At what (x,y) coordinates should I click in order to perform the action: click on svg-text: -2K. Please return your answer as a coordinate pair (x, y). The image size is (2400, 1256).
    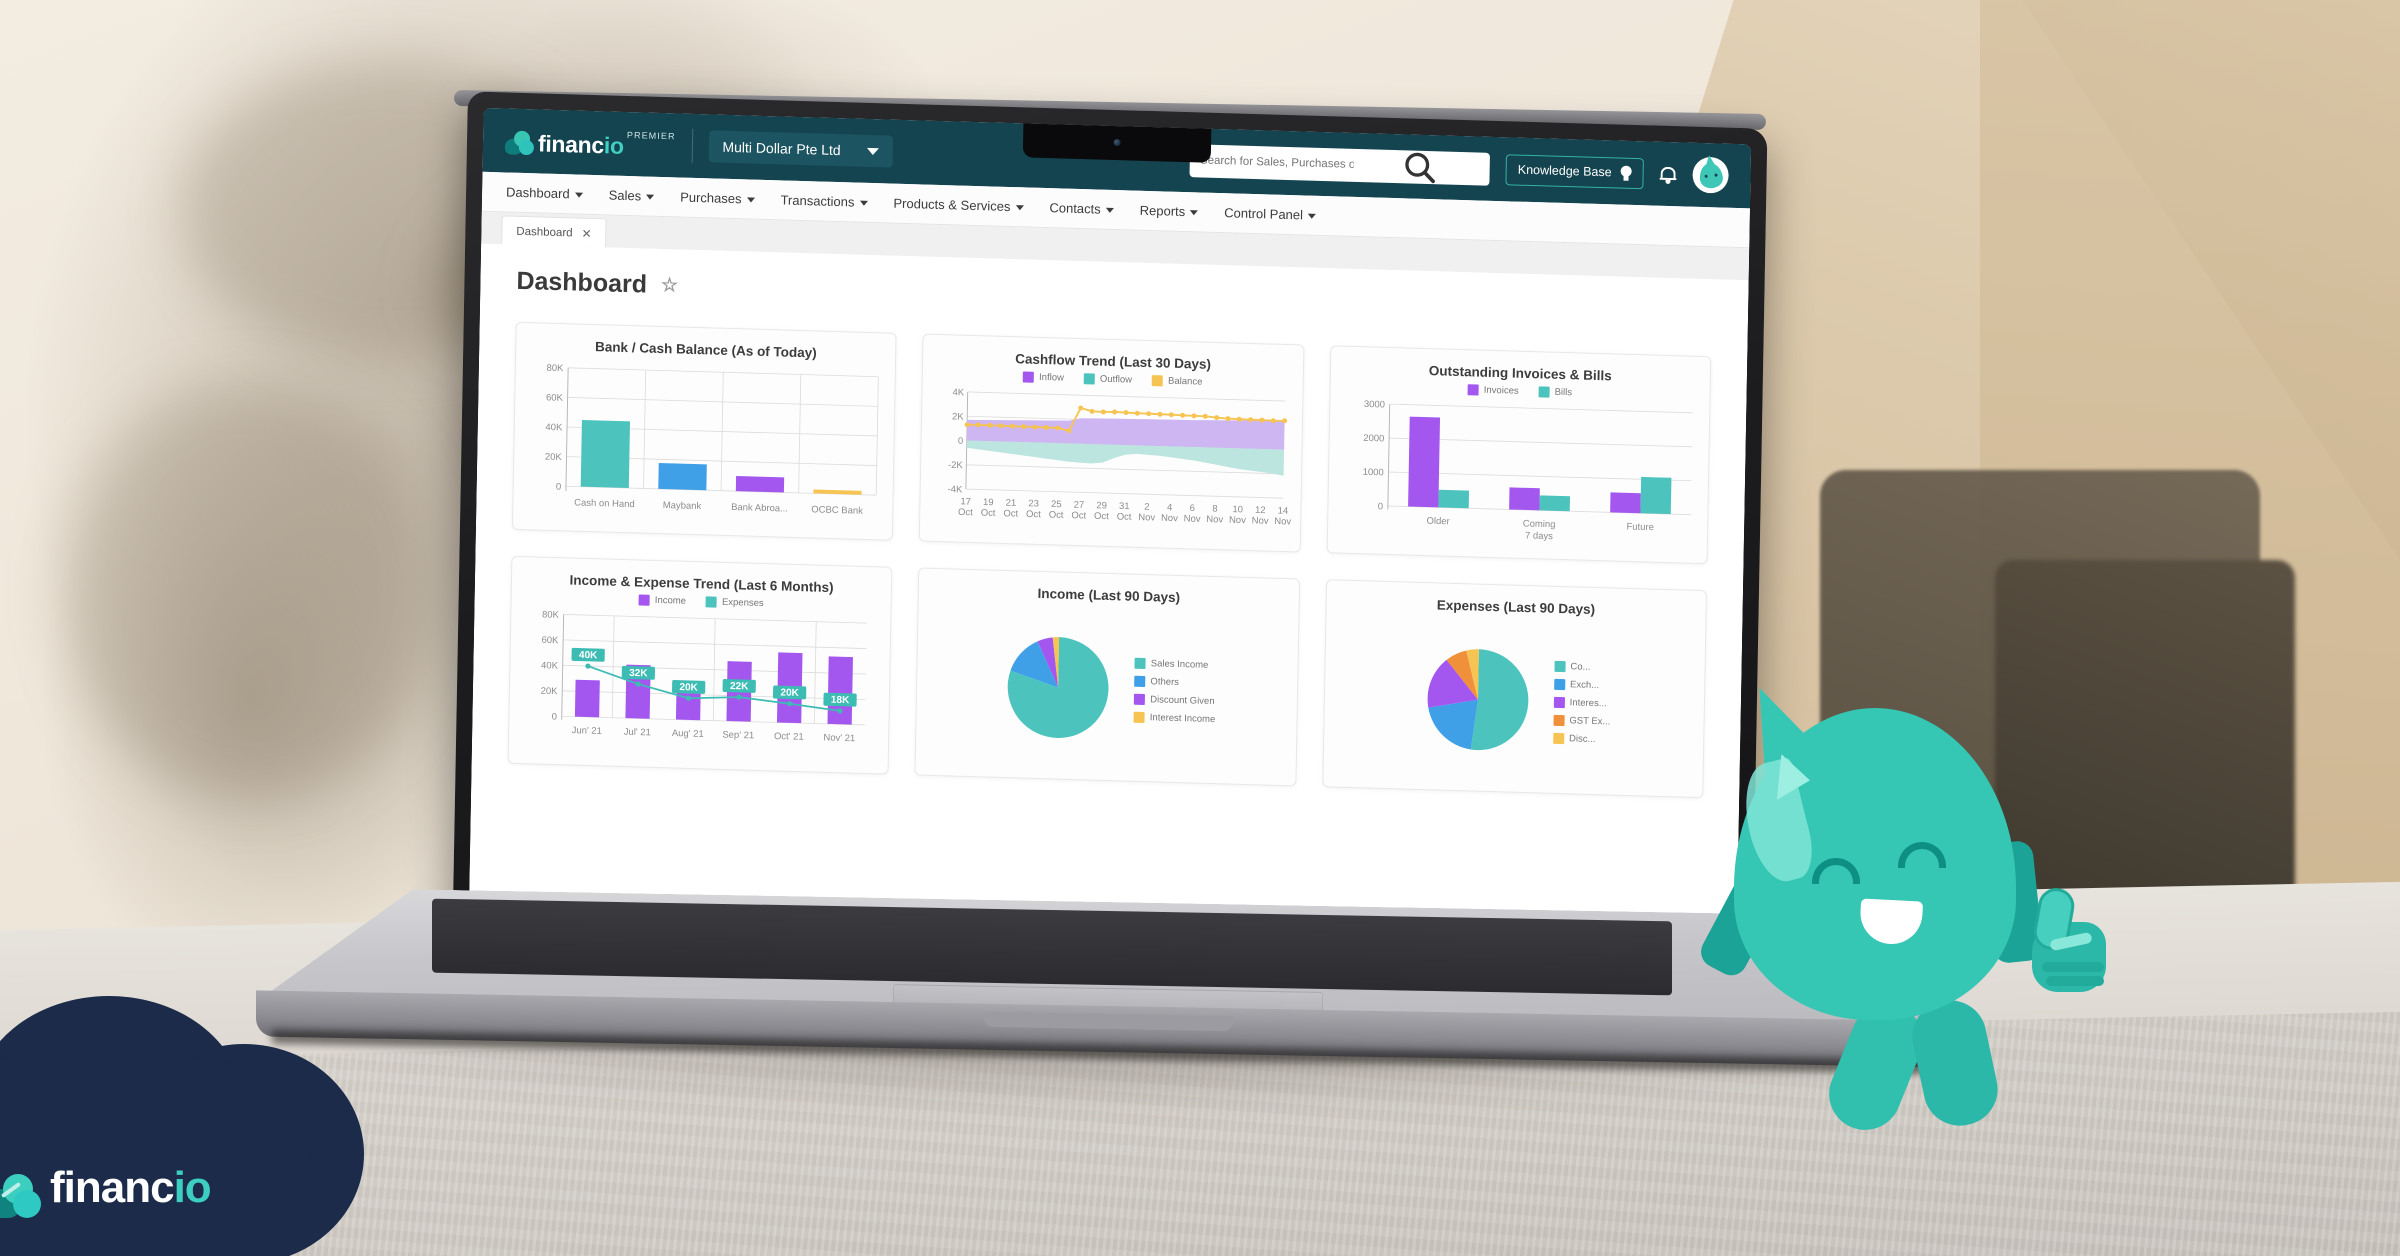
    Looking at the image, I should click on (956, 465).